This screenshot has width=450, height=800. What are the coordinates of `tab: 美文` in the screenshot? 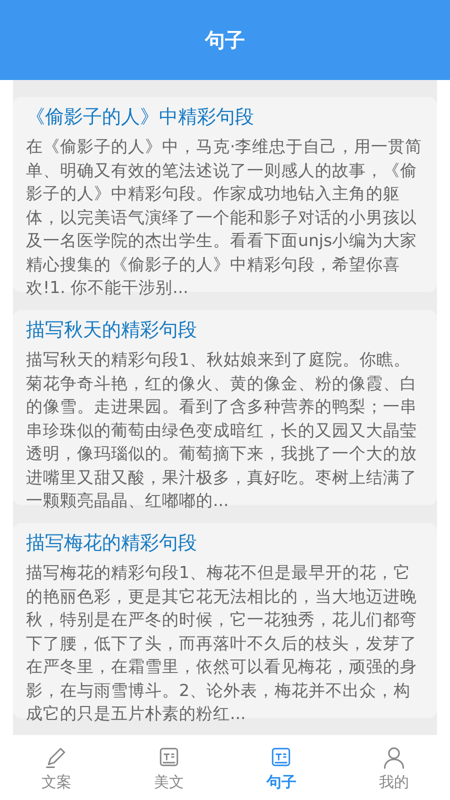 It's located at (168, 767).